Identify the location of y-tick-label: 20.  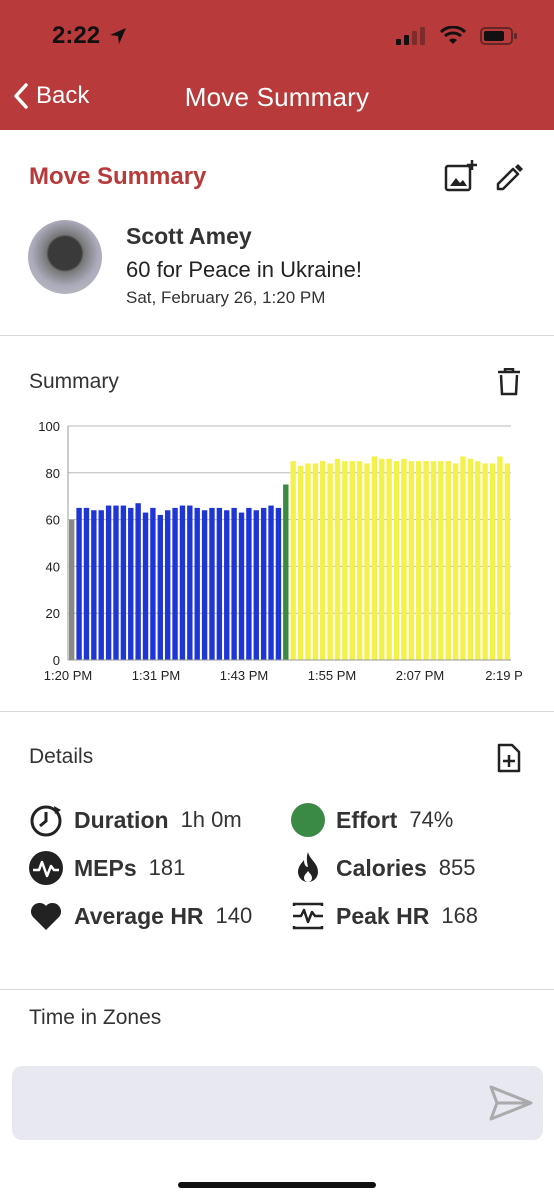
(53, 613).